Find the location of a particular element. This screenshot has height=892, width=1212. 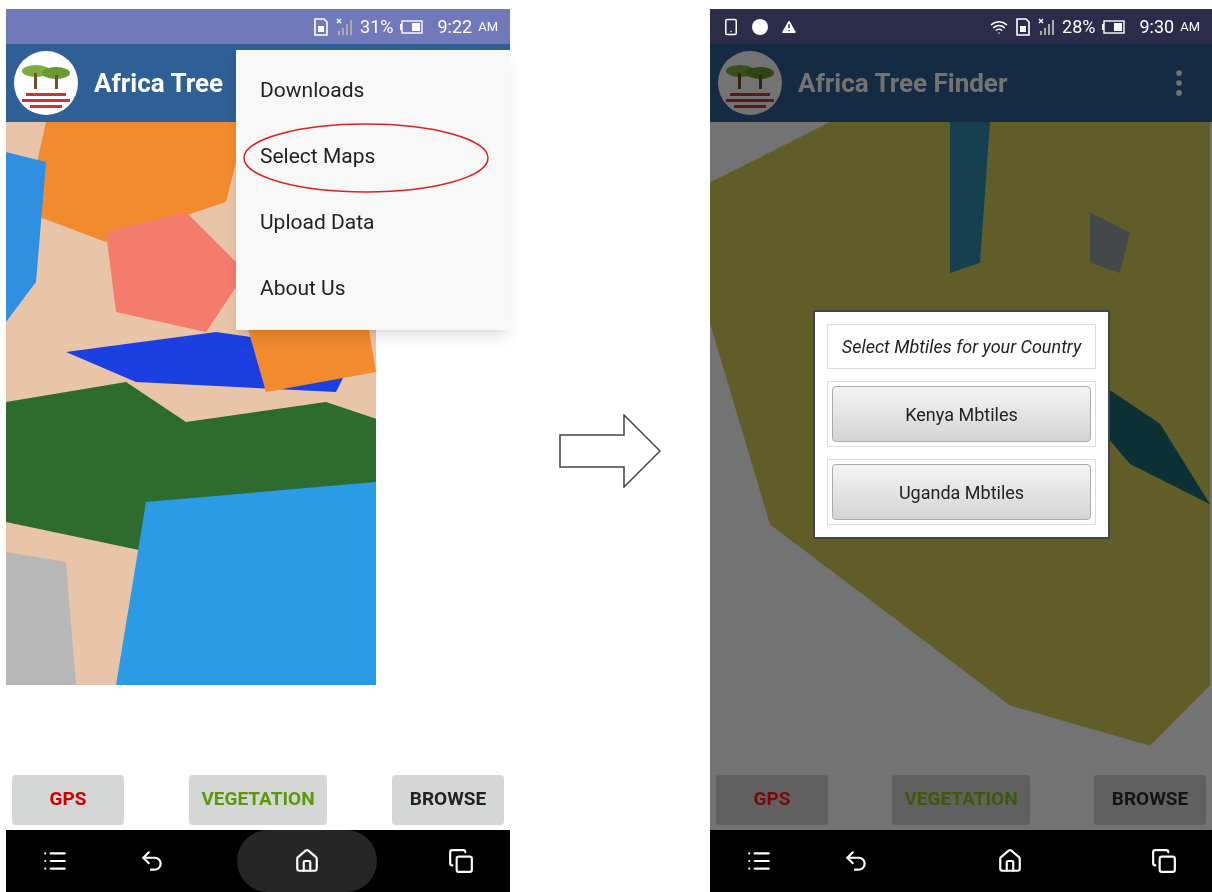

menu-item: Downloads is located at coordinates (312, 91).